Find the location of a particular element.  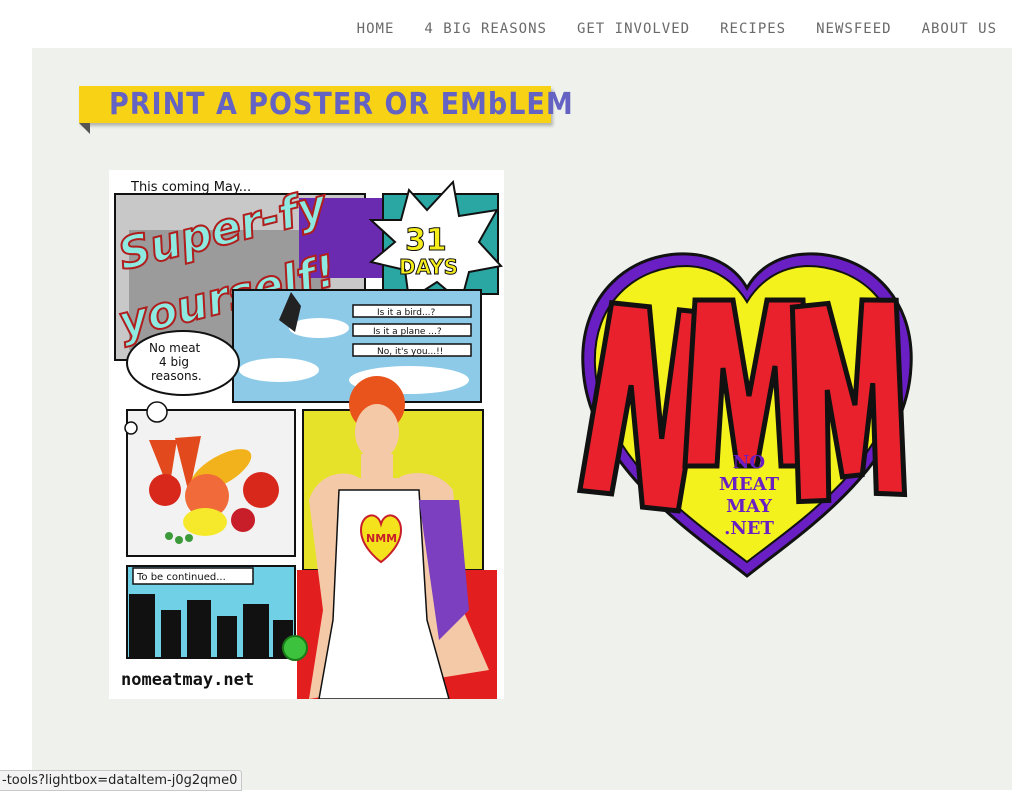

banner-ribbon: PRINT A POSTER OR EMbLEM is located at coordinates (326, 104).